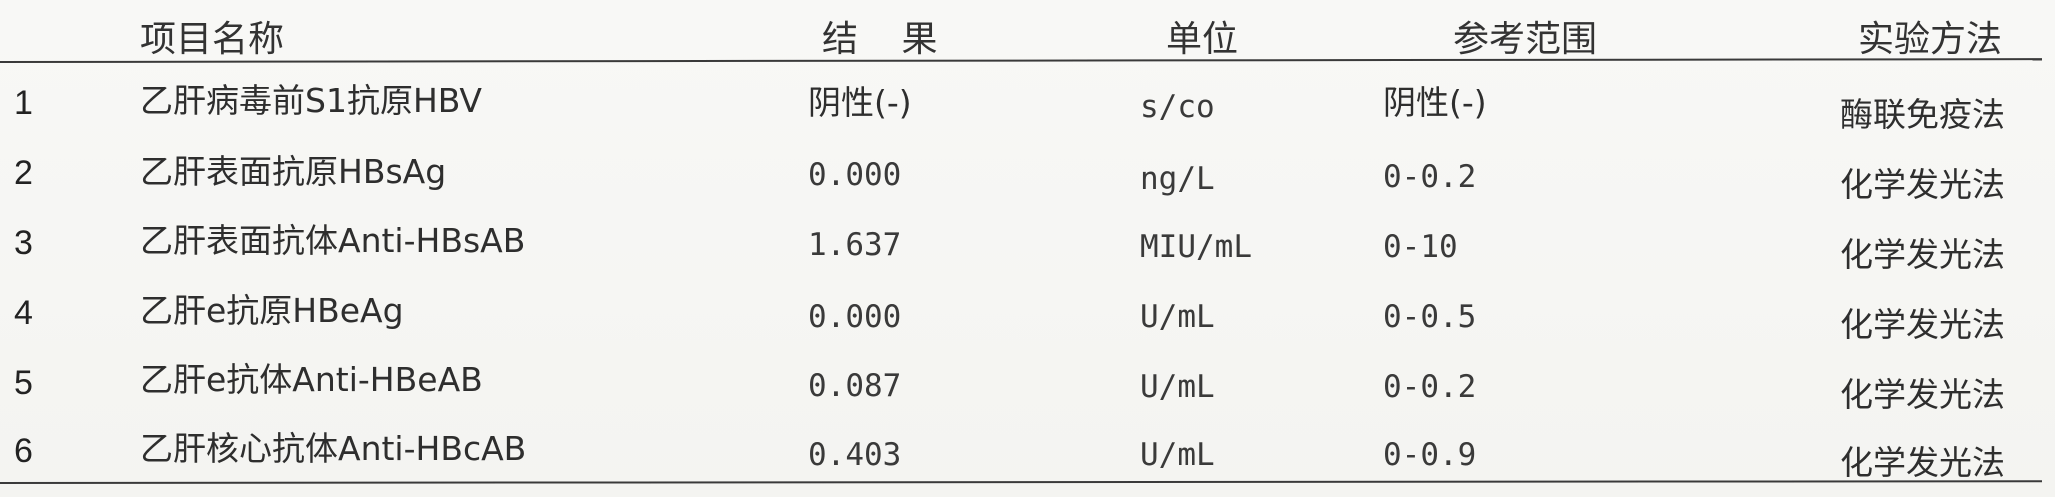 Image resolution: width=2055 pixels, height=497 pixels. I want to click on unit-value: s/co, so click(1177, 107).